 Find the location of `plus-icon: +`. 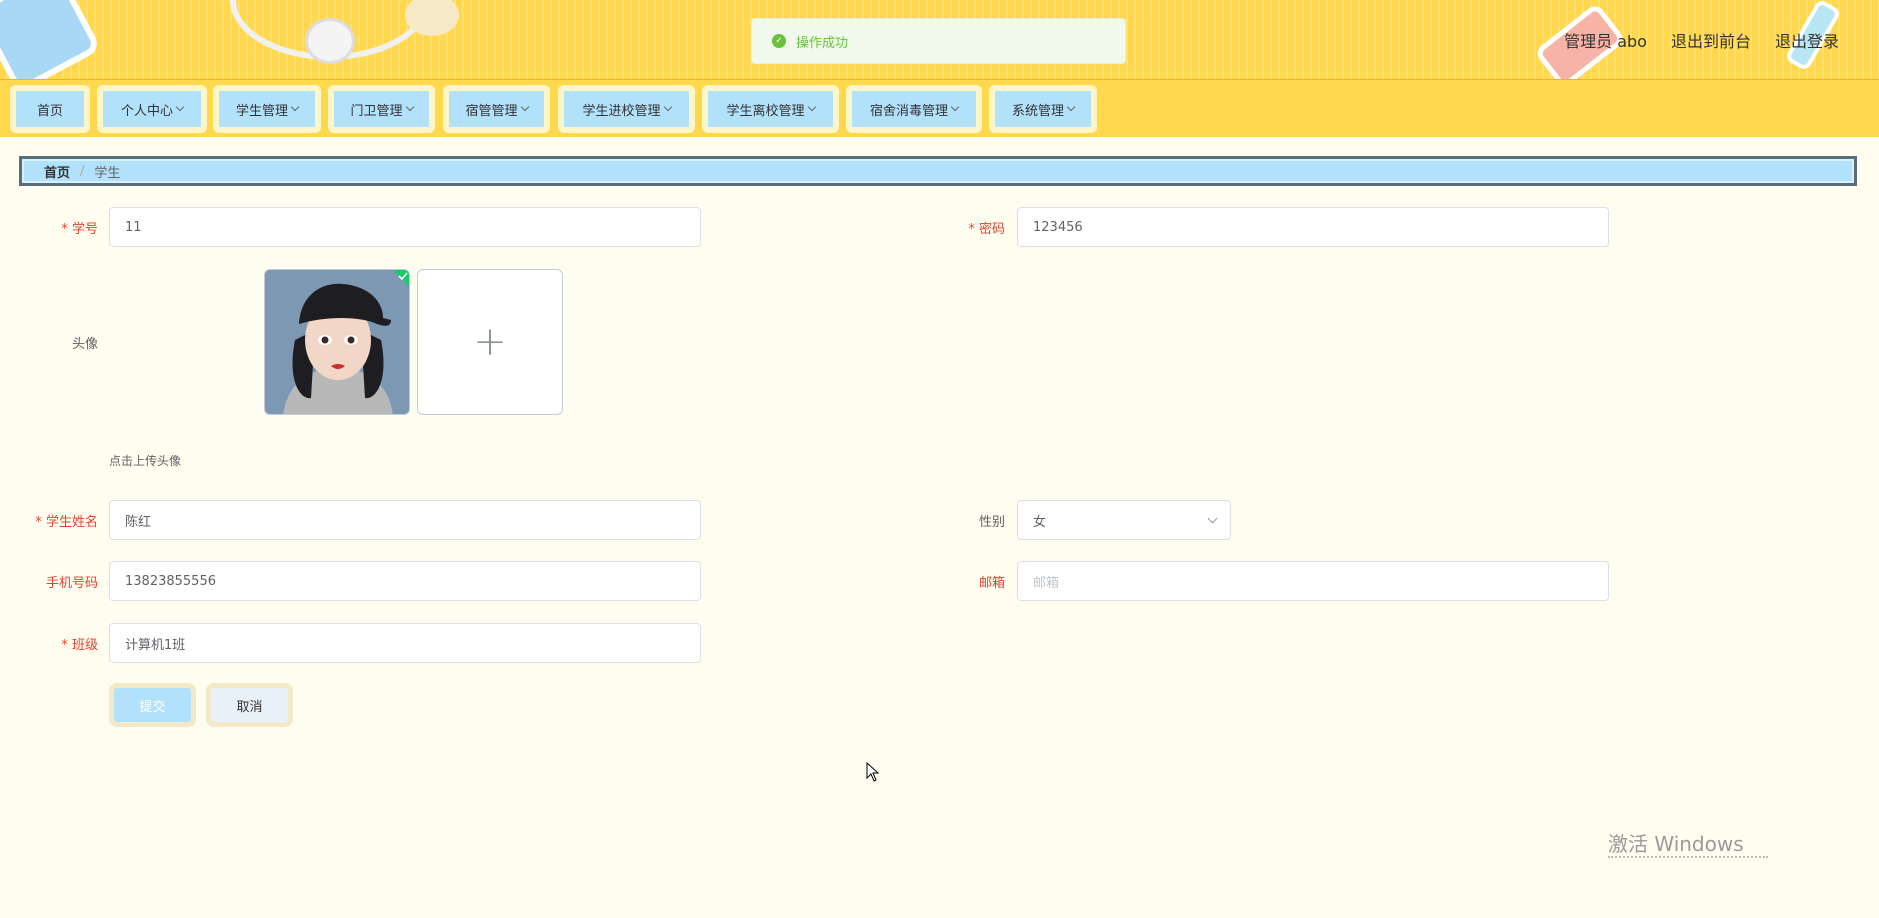

plus-icon: + is located at coordinates (490, 342).